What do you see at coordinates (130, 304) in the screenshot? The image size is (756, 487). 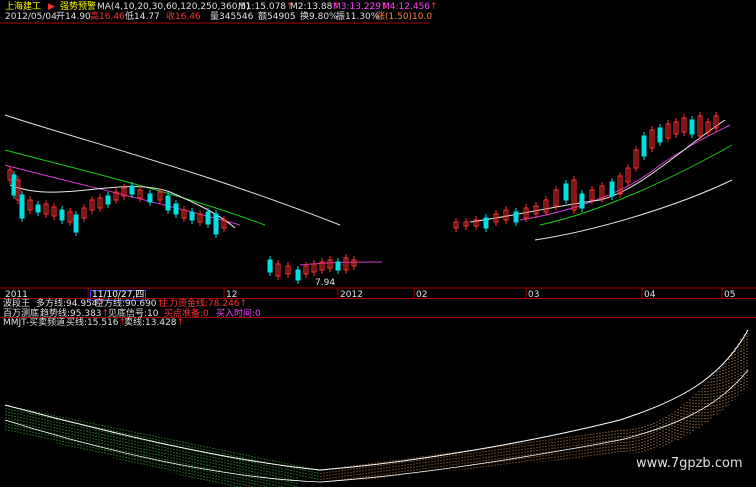 I see `short-line-value: 空方线:90.690↑` at bounding box center [130, 304].